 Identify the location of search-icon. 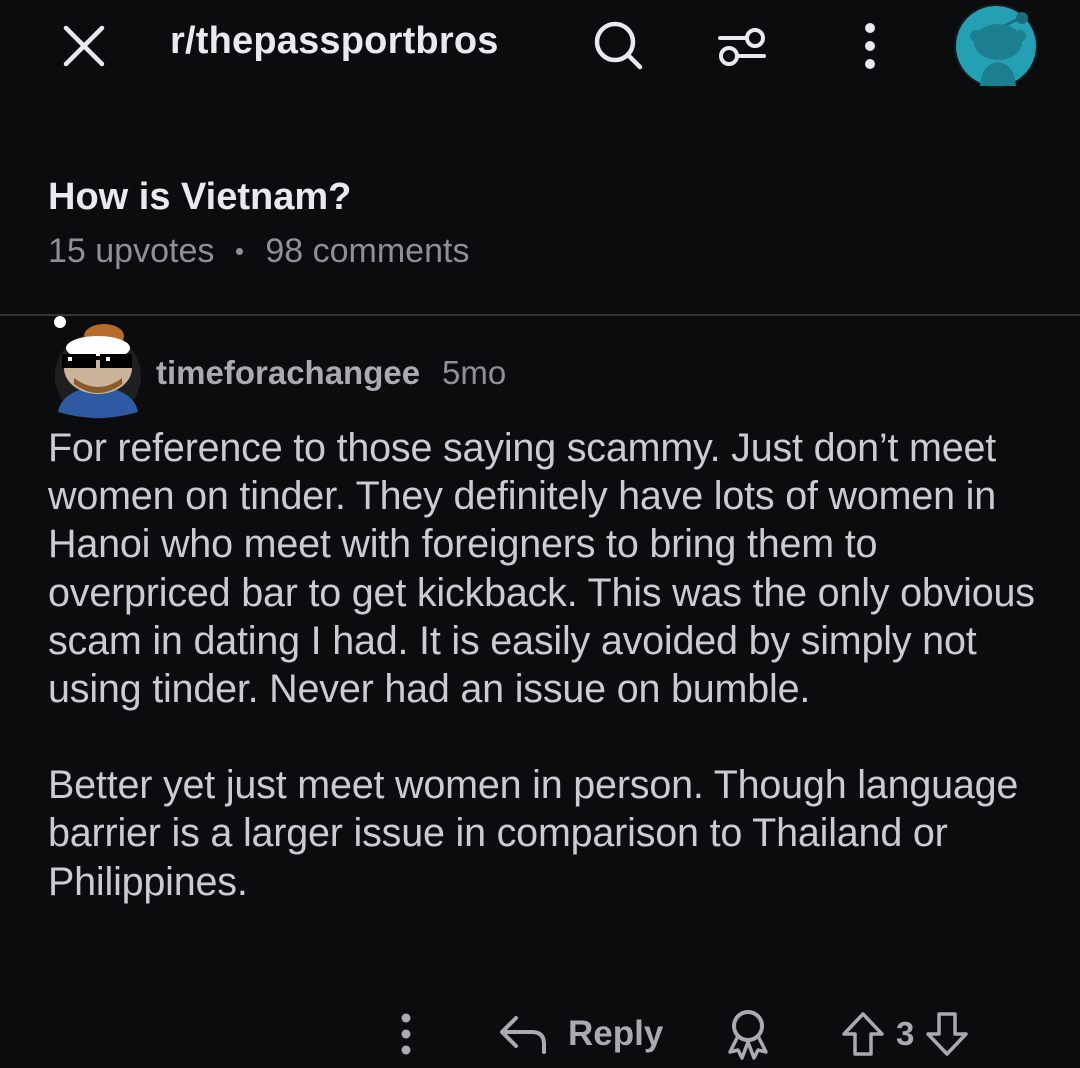
(618, 45).